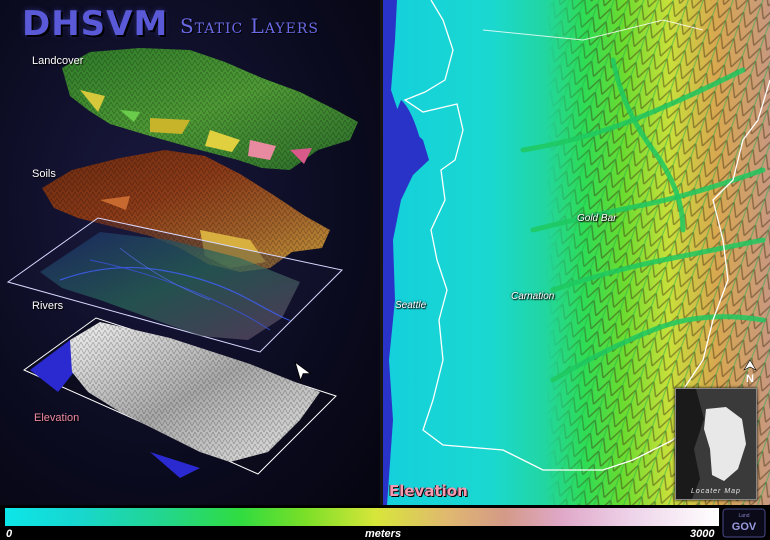 Image resolution: width=770 pixels, height=540 pixels. What do you see at coordinates (303, 371) in the screenshot?
I see `stack-north-arrow-icon` at bounding box center [303, 371].